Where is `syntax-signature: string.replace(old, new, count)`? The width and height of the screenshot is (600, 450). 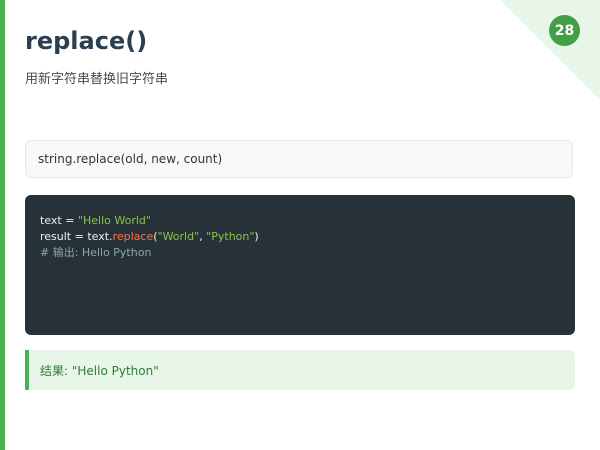 syntax-signature: string.replace(old, new, count) is located at coordinates (130, 159).